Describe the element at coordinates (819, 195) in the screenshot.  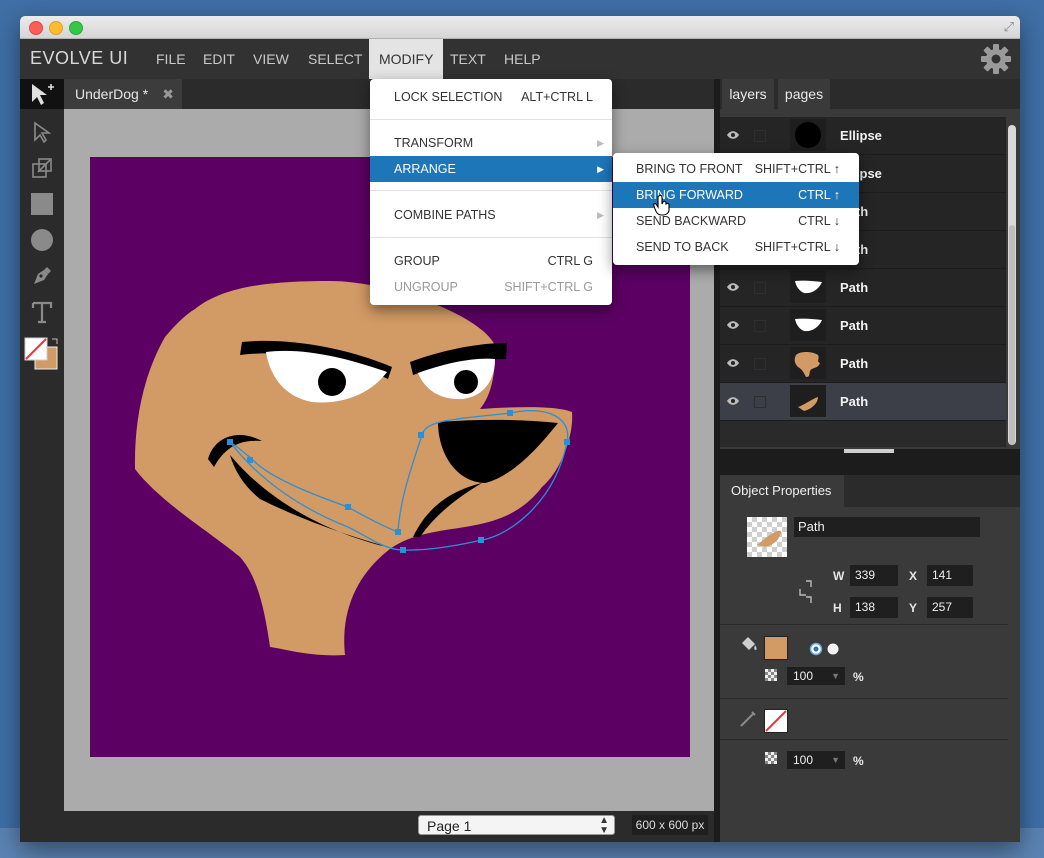
I see `bring-forward-shortcut: CTRL ↑` at that location.